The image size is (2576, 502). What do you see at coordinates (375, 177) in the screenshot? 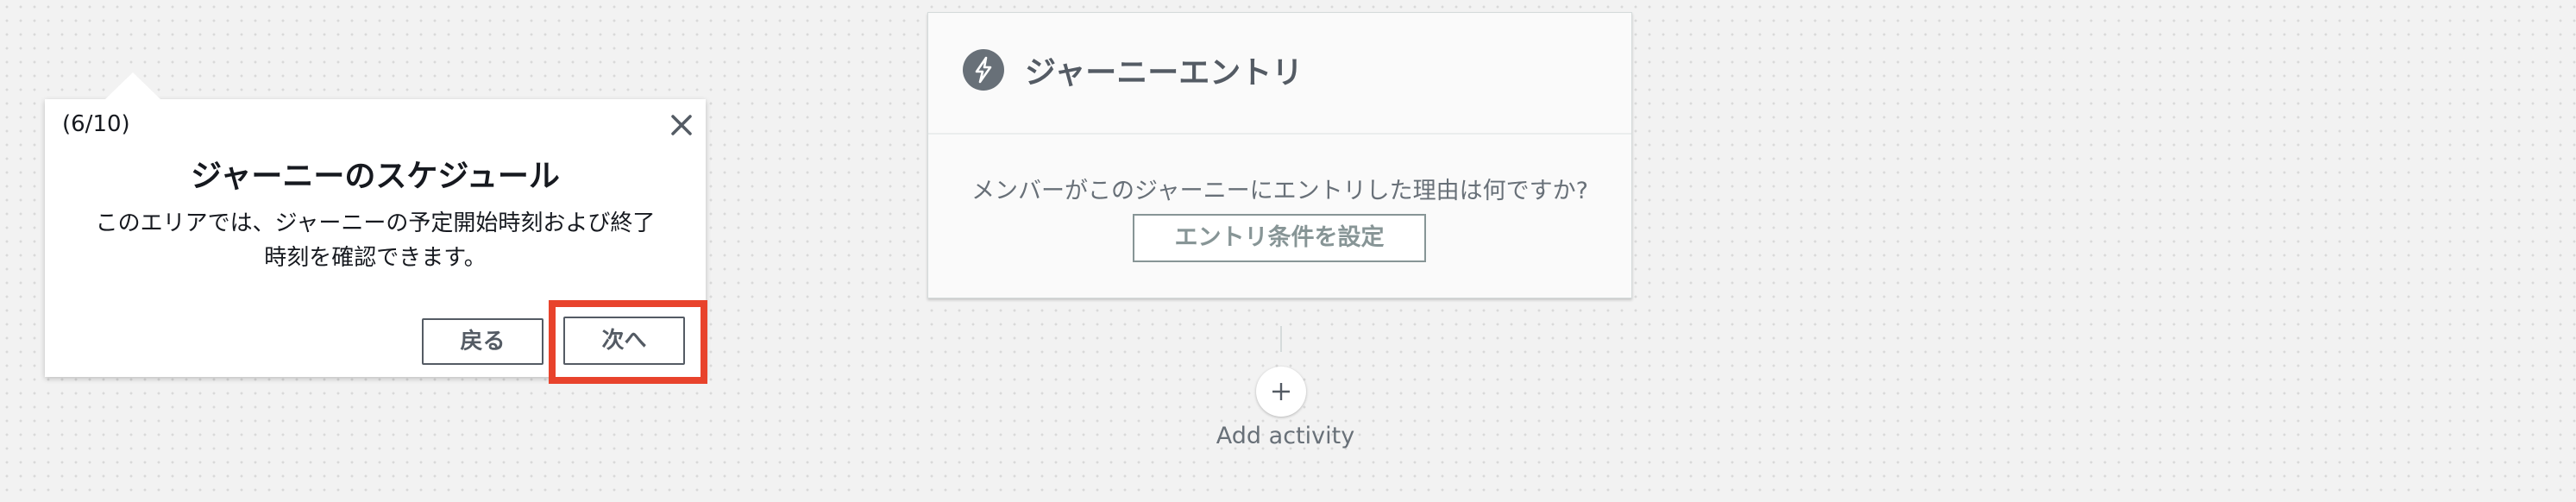
I see `tour-title: ジャーニーのスケジュール` at bounding box center [375, 177].